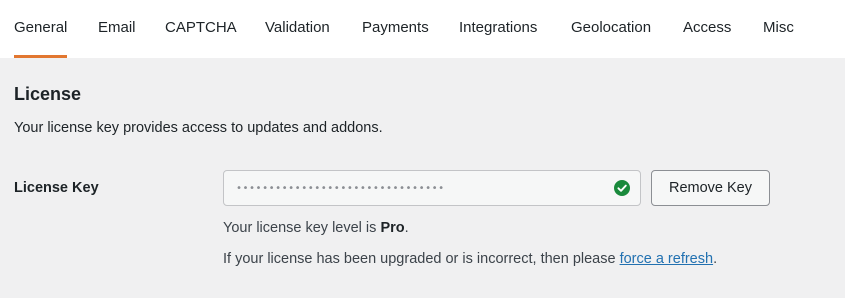 The image size is (845, 298). Describe the element at coordinates (297, 29) in the screenshot. I see `tab-validation: Validation` at that location.